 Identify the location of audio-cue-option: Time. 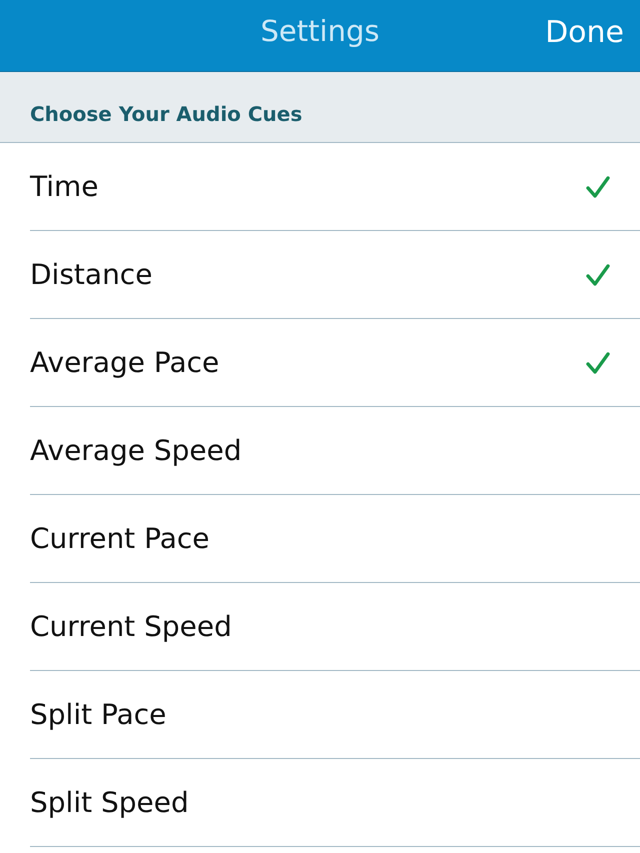
(335, 187).